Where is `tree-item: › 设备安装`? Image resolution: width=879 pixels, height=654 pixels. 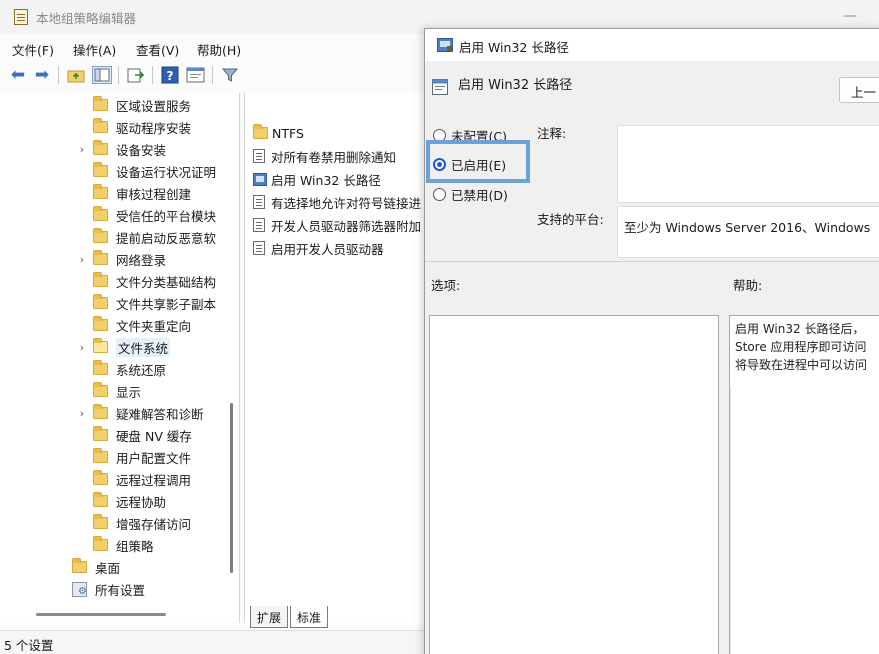 tree-item: › 设备安装 is located at coordinates (121, 149).